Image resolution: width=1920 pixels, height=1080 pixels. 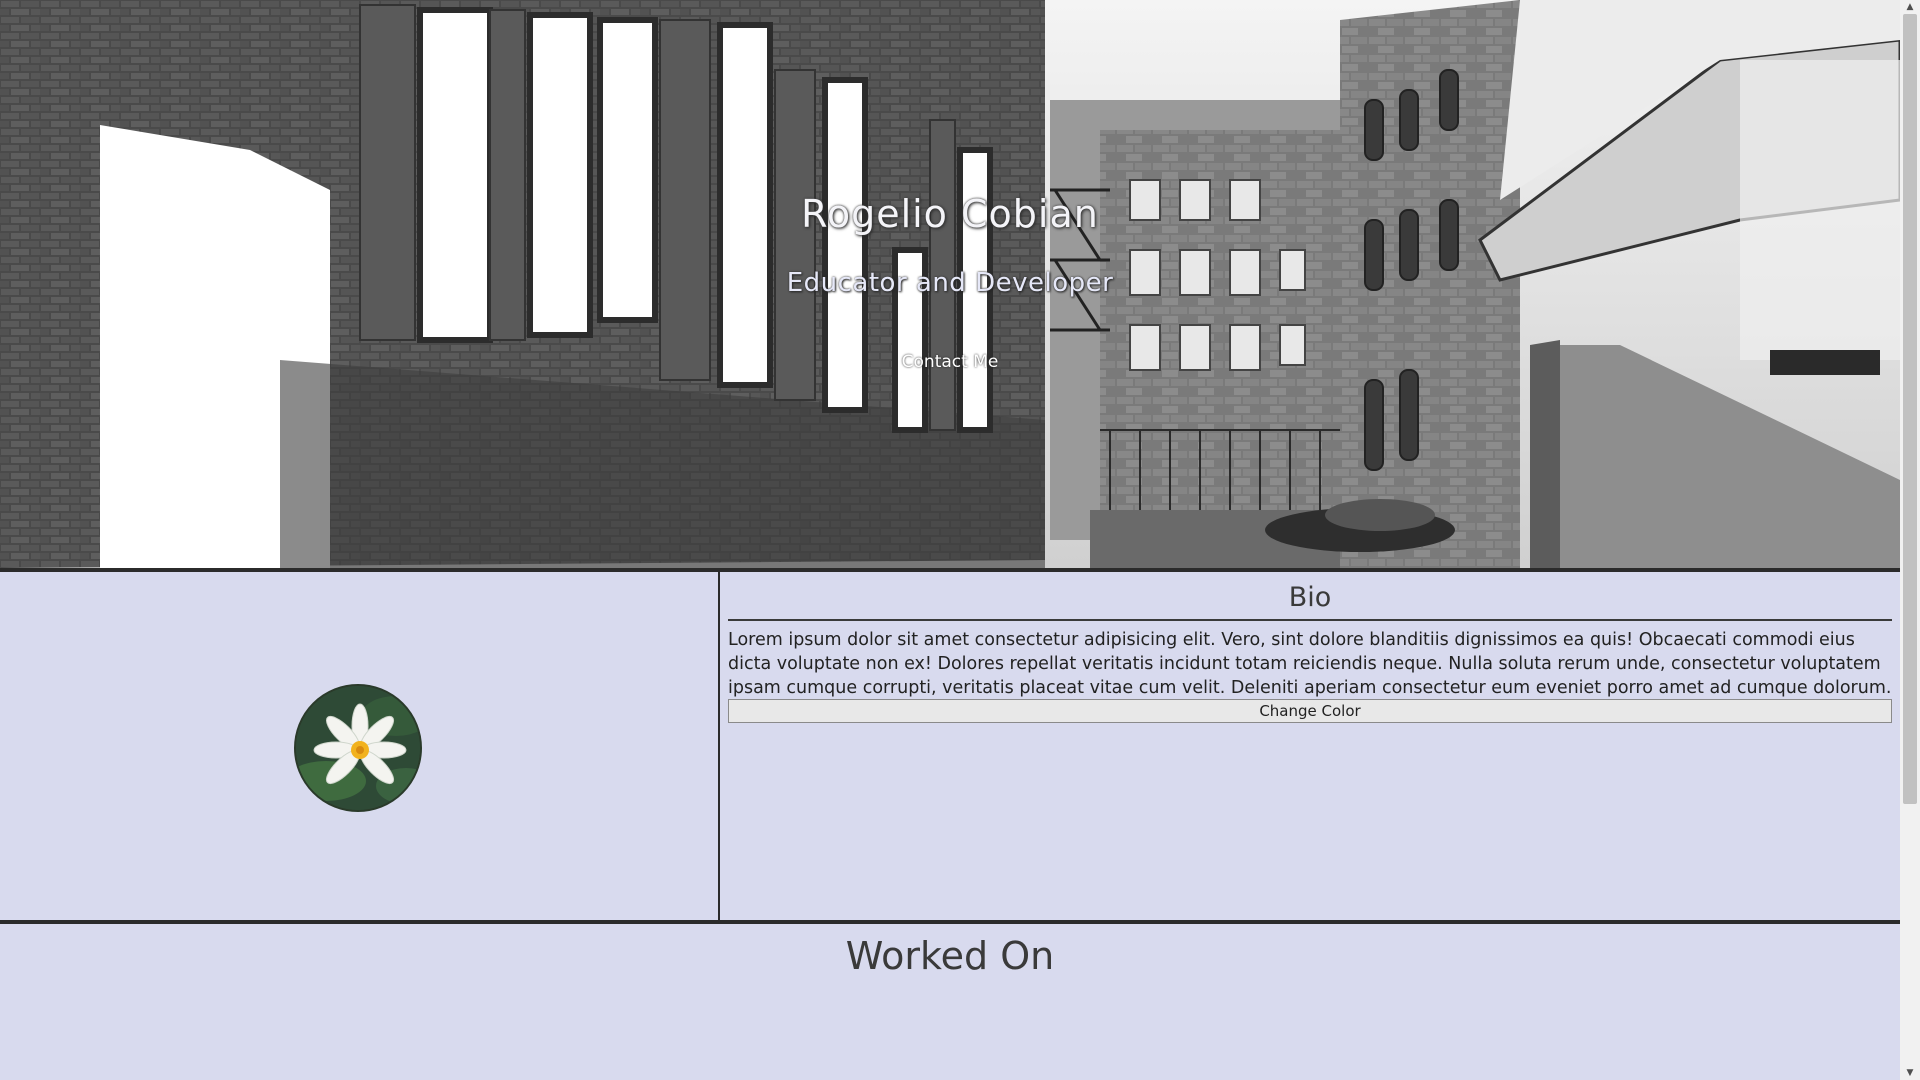 I want to click on vertical-scrollbar: ▲ ▼, so click(x=1910, y=540).